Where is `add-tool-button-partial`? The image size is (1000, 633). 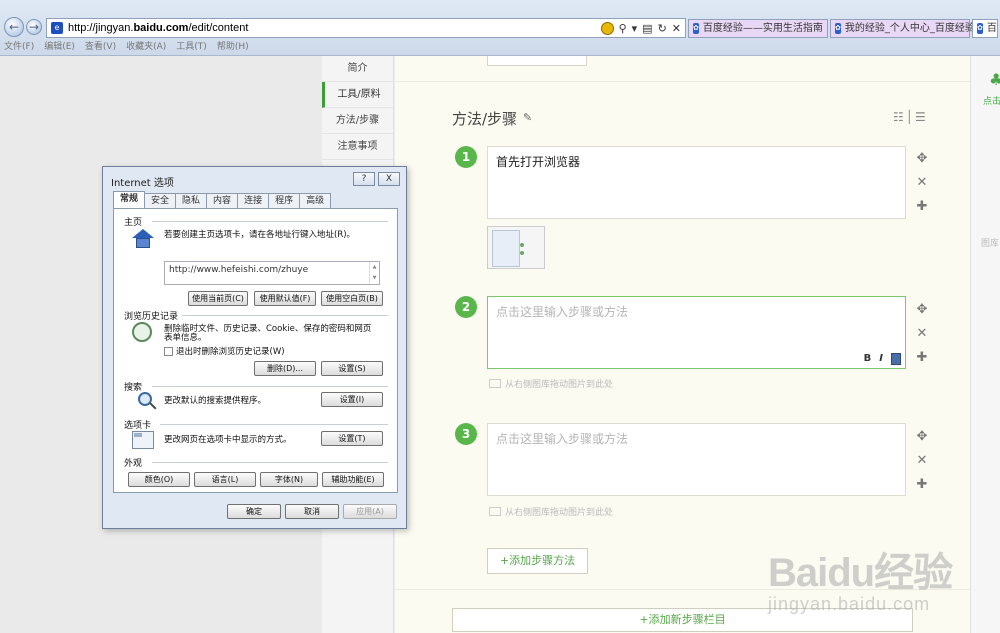 add-tool-button-partial is located at coordinates (537, 61).